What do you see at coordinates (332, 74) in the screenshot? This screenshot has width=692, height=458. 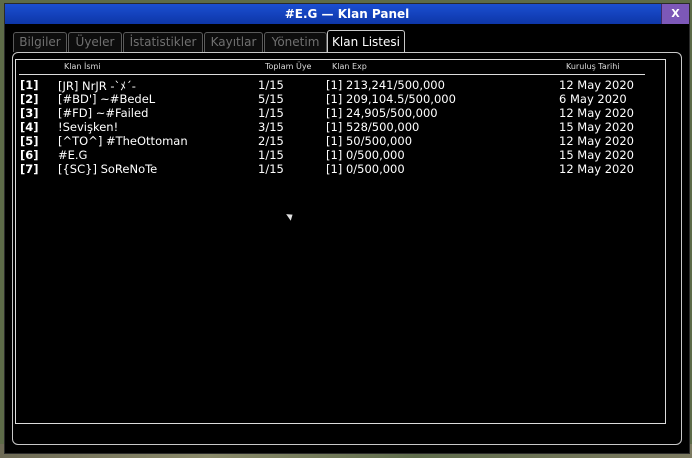 I see `header-divider` at bounding box center [332, 74].